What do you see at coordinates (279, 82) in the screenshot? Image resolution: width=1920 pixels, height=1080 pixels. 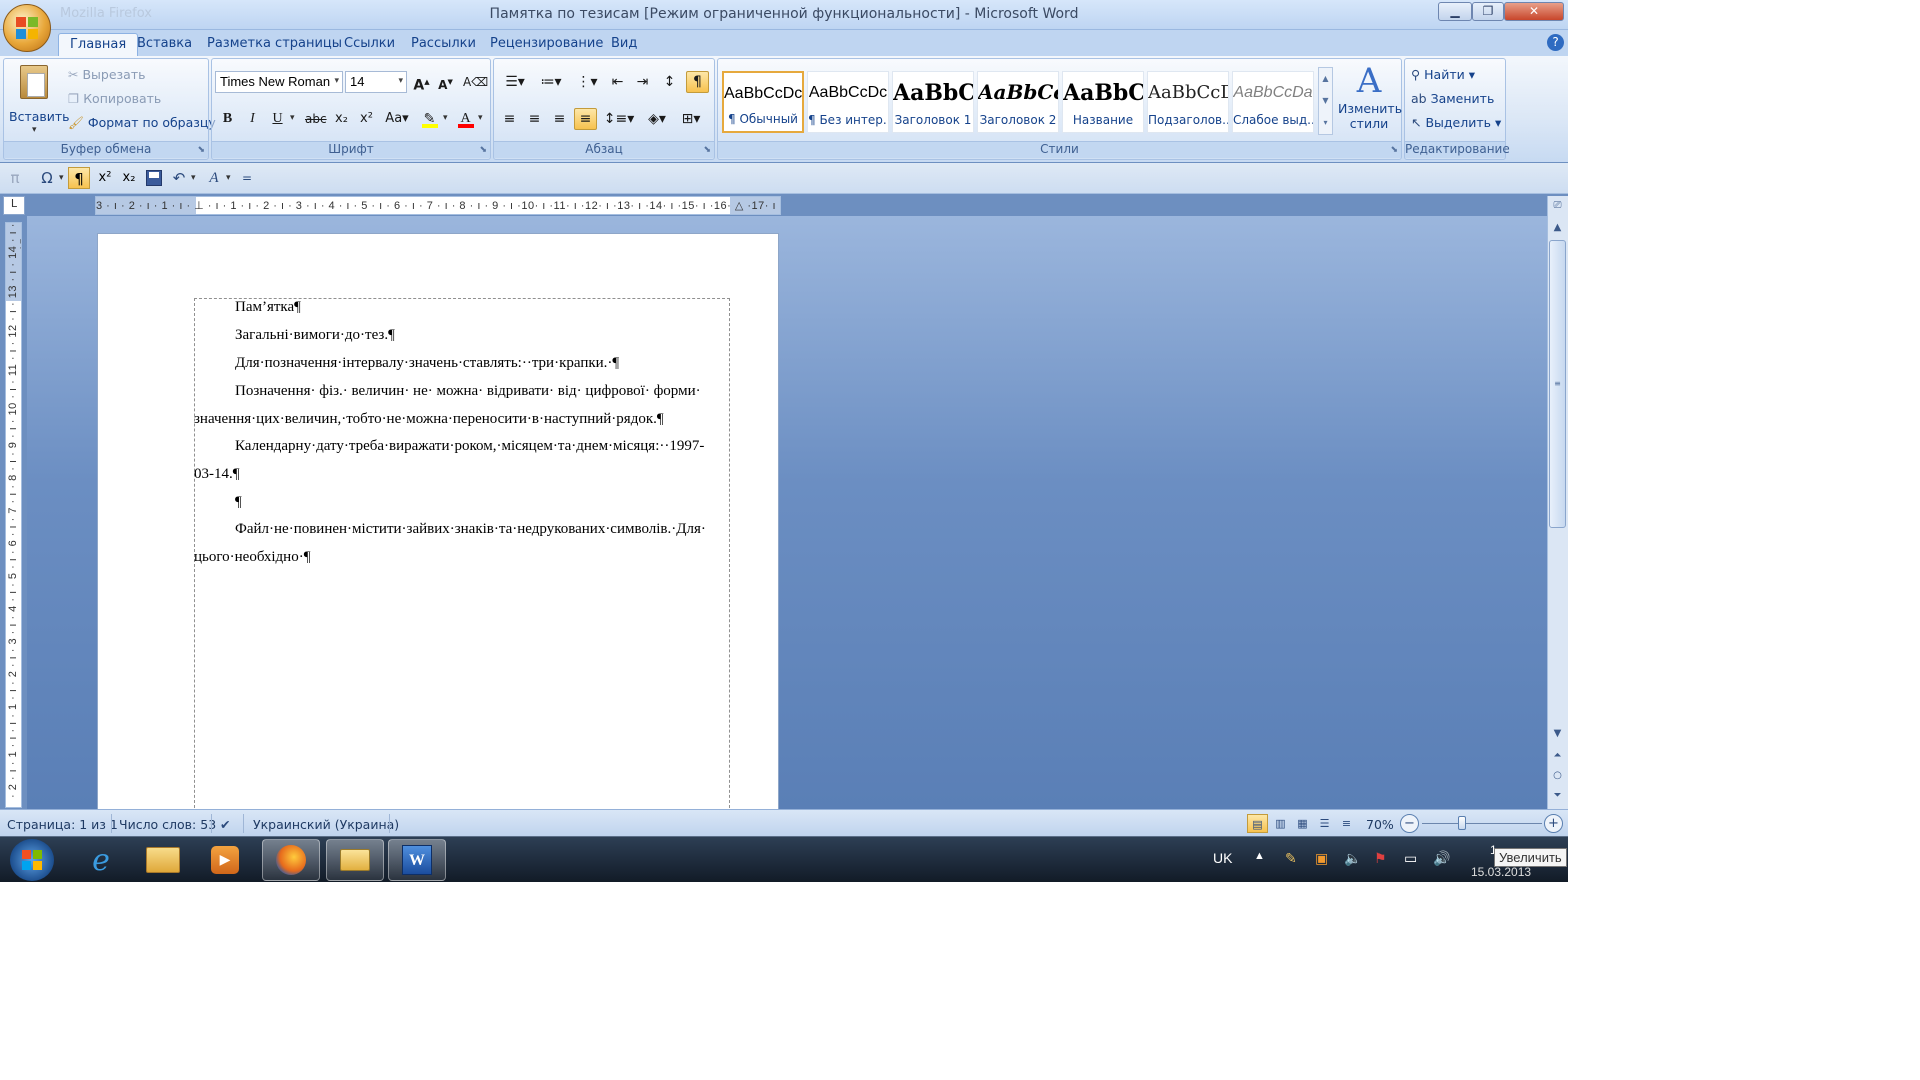 I see `font-name-select: Times New Roman ▾` at bounding box center [279, 82].